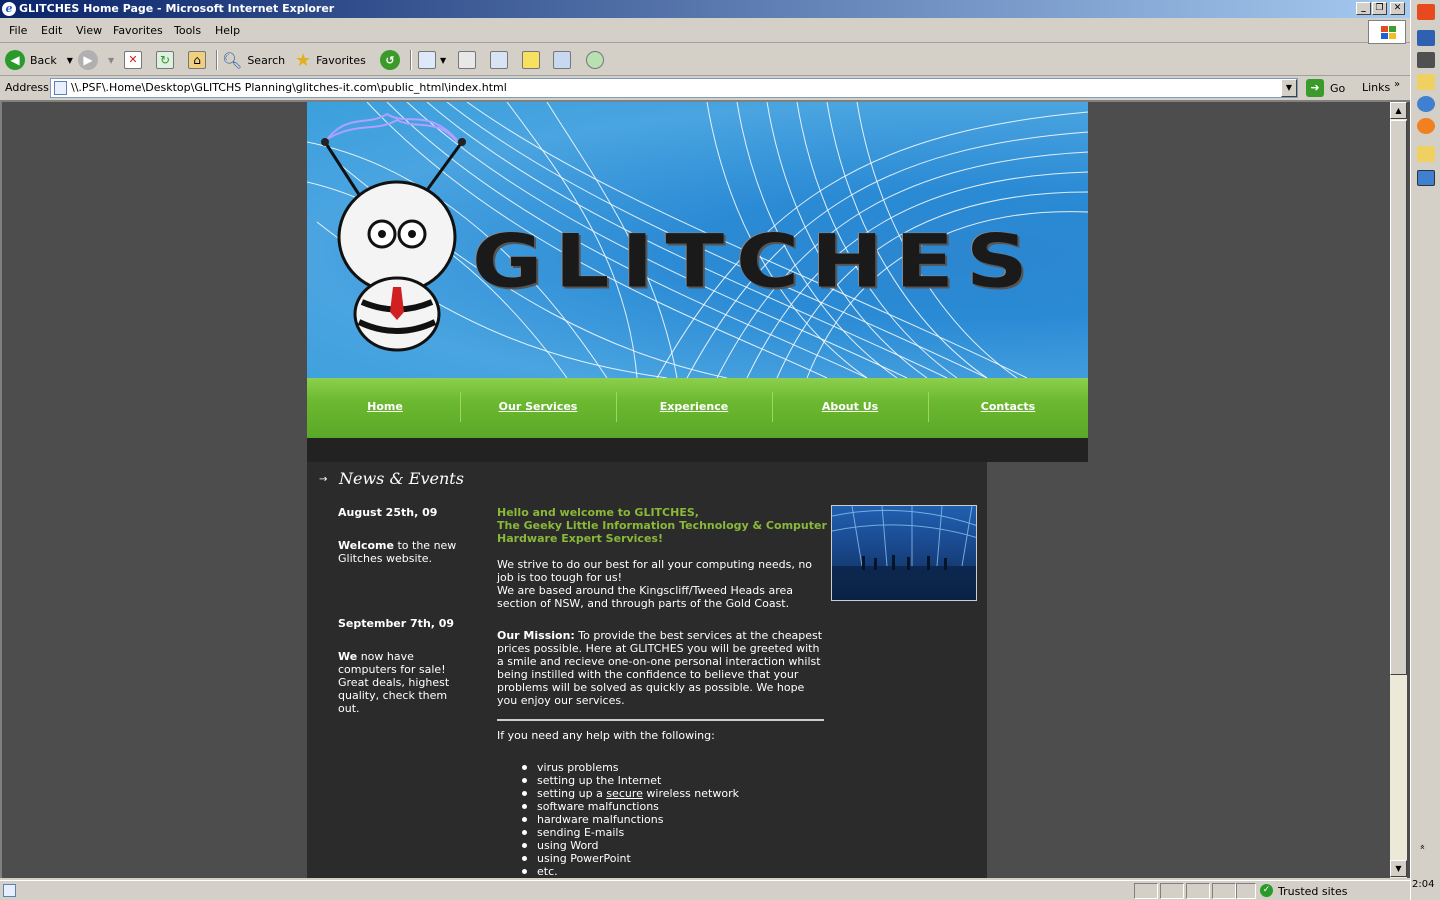 The height and width of the screenshot is (900, 1440). Describe the element at coordinates (443, 60) in the screenshot. I see `mail-dropdown-icon: ▼` at that location.